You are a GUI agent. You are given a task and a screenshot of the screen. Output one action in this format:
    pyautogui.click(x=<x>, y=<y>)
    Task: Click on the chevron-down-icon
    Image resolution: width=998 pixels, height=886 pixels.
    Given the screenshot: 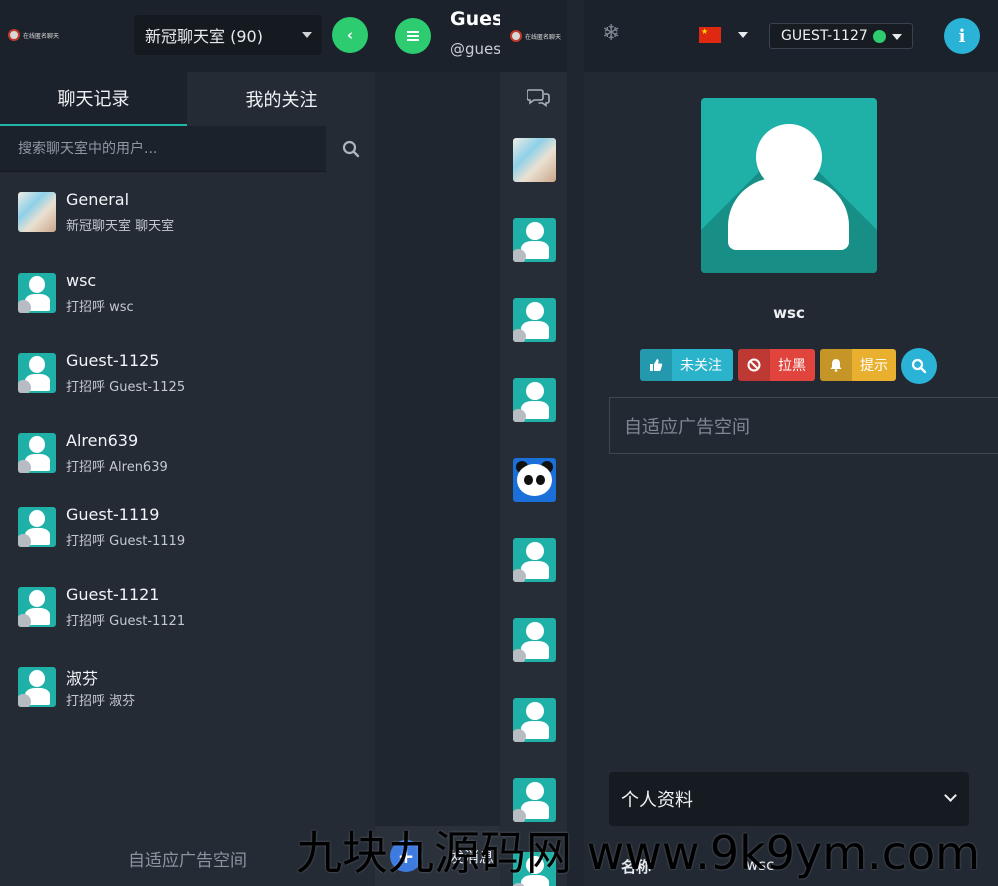 What is the action you would take?
    pyautogui.click(x=950, y=795)
    